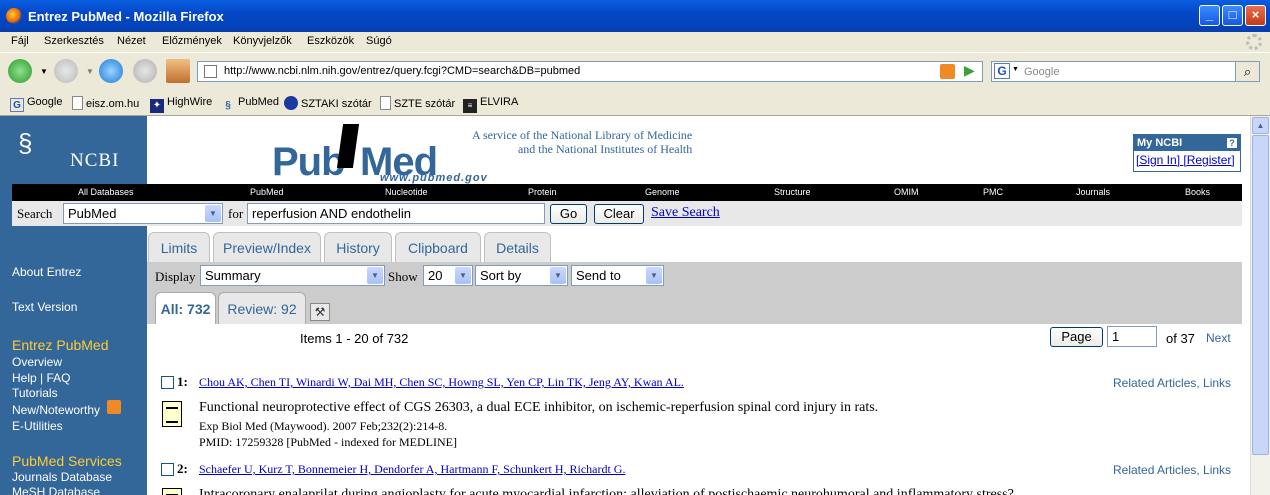  What do you see at coordinates (1015, 69) in the screenshot?
I see `engine-dropdown-icon: ▼` at bounding box center [1015, 69].